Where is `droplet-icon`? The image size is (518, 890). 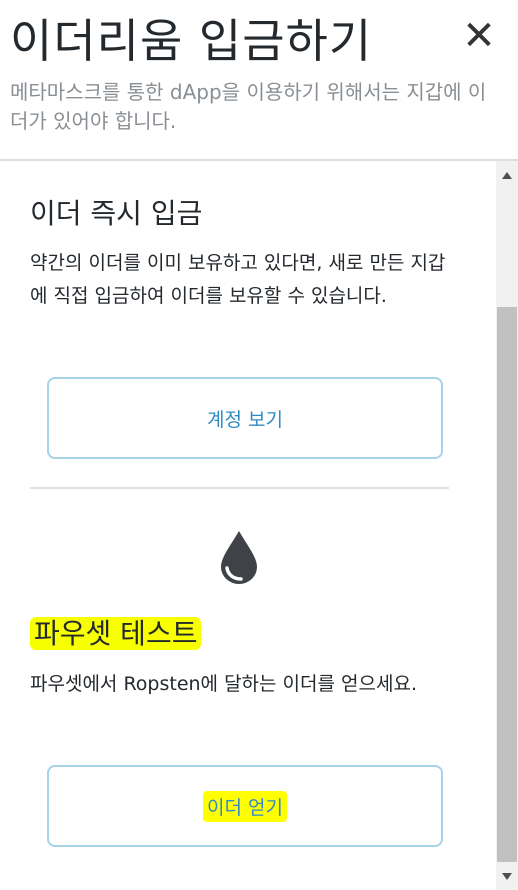
droplet-icon is located at coordinates (239, 557).